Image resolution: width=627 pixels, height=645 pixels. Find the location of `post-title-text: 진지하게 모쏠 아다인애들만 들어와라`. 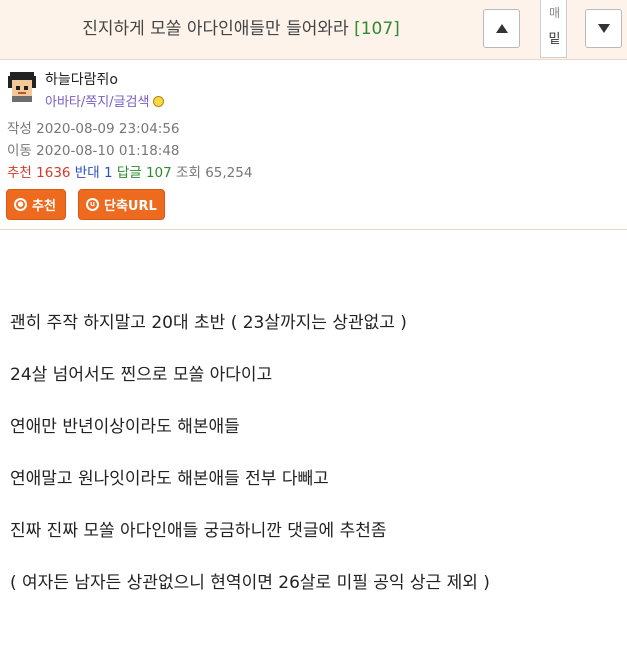

post-title-text: 진지하게 모쏠 아다인애들만 들어와라 is located at coordinates (215, 29).